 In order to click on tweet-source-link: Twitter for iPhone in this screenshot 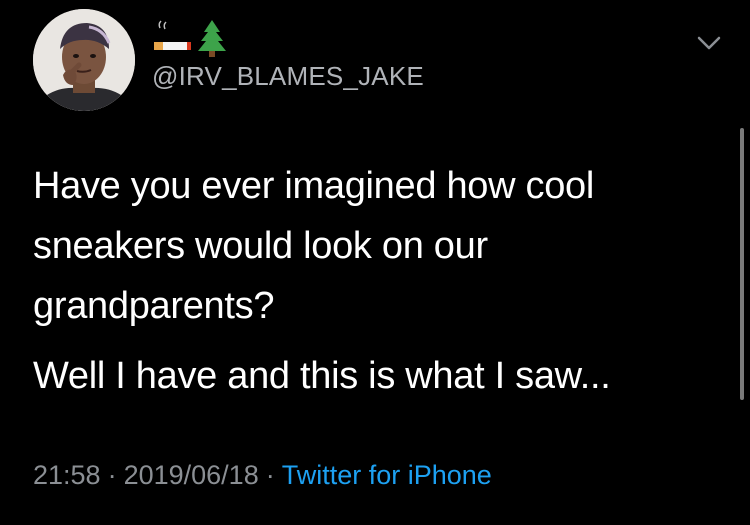, I will do `click(387, 475)`.